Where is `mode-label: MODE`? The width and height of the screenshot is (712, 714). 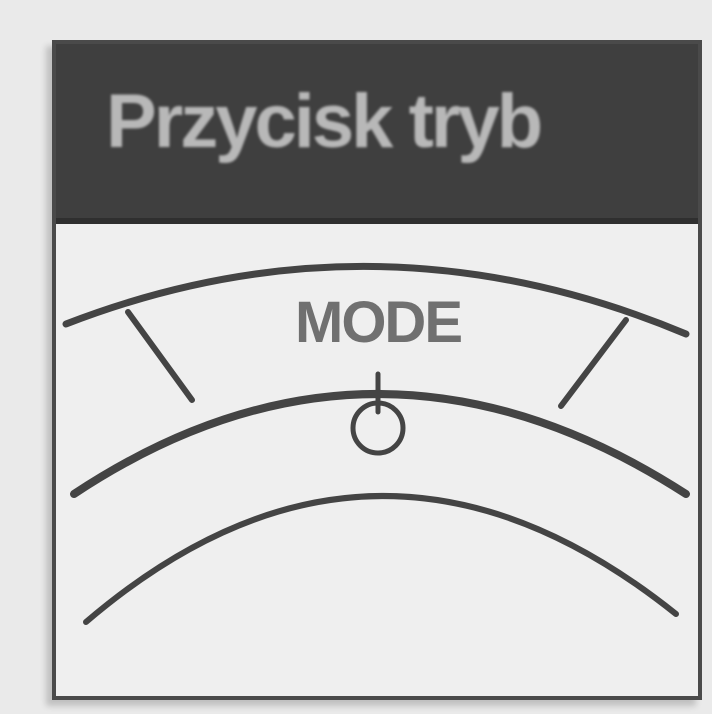
mode-label: MODE is located at coordinates (378, 322).